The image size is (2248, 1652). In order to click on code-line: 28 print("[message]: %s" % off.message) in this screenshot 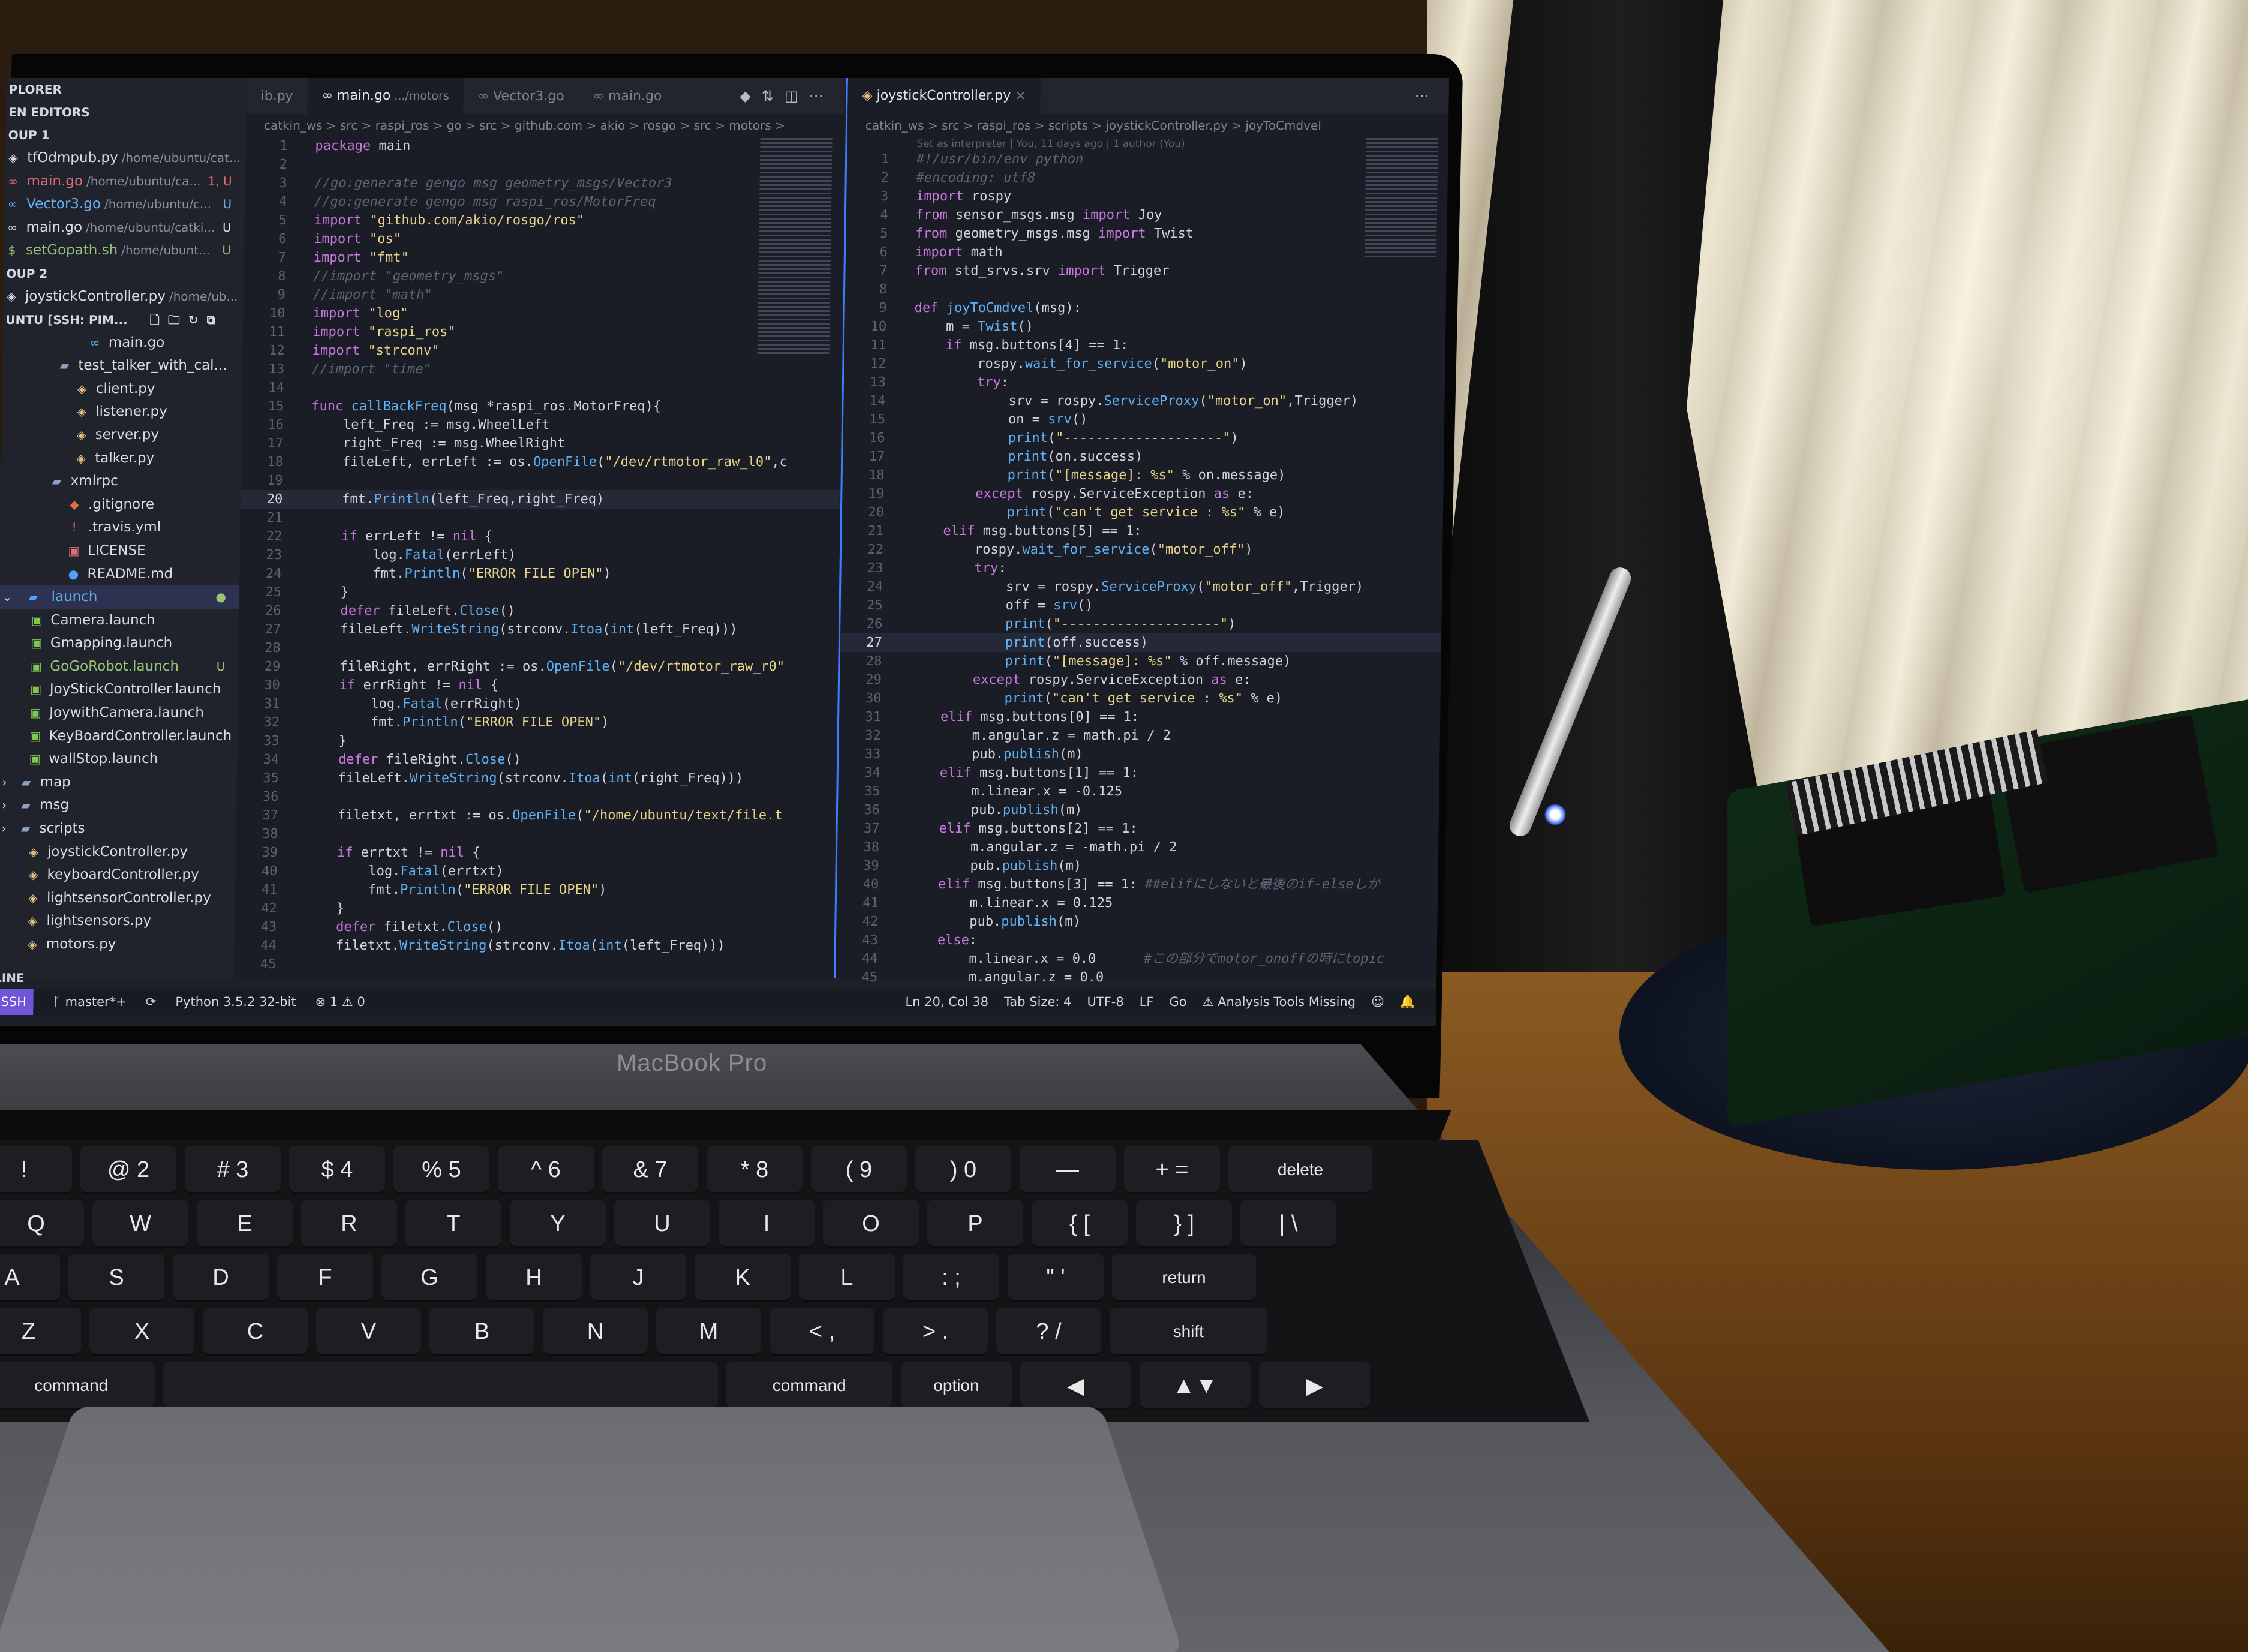, I will do `click(1141, 661)`.